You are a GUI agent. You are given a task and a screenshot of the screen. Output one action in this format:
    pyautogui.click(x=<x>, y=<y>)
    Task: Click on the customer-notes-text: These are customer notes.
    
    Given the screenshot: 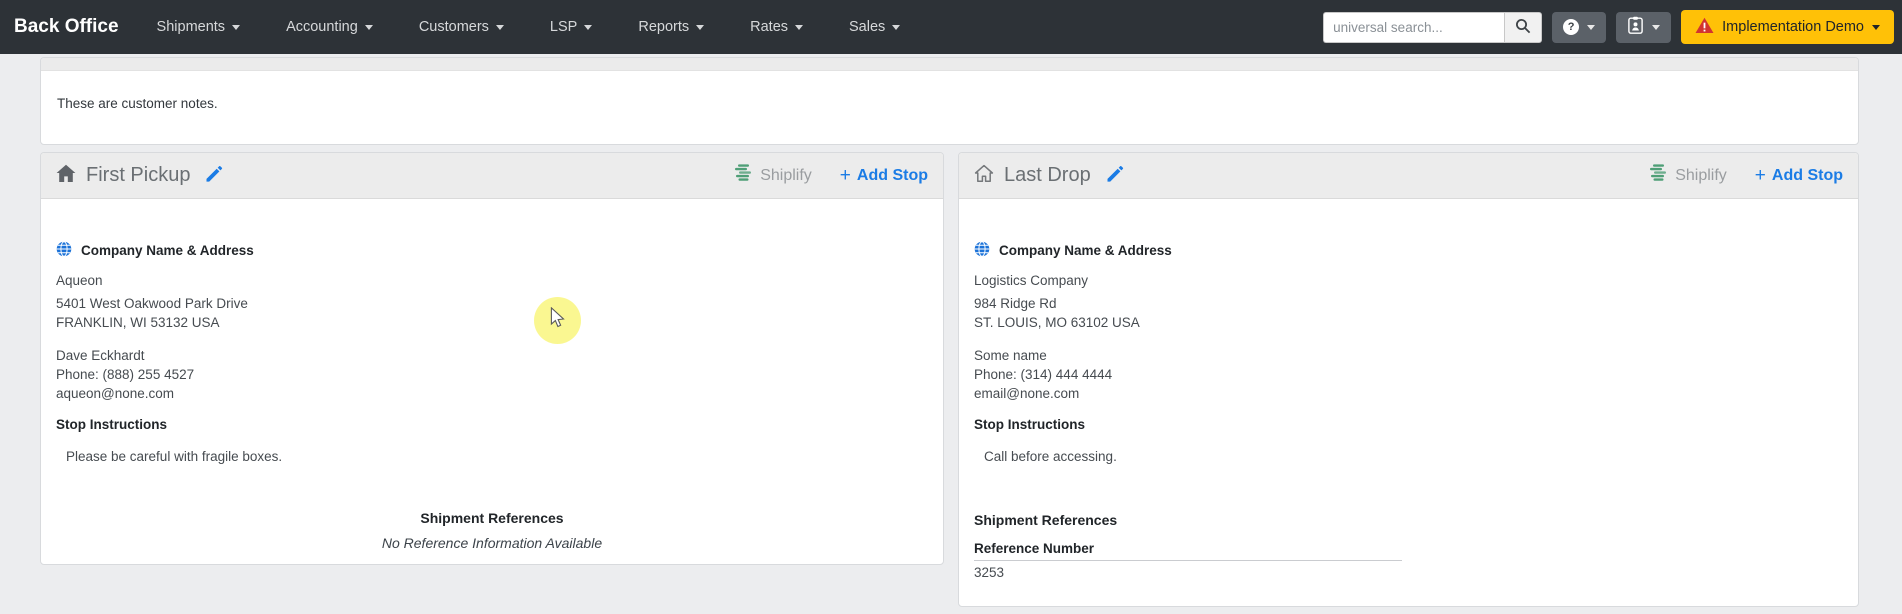 What is the action you would take?
    pyautogui.click(x=137, y=103)
    